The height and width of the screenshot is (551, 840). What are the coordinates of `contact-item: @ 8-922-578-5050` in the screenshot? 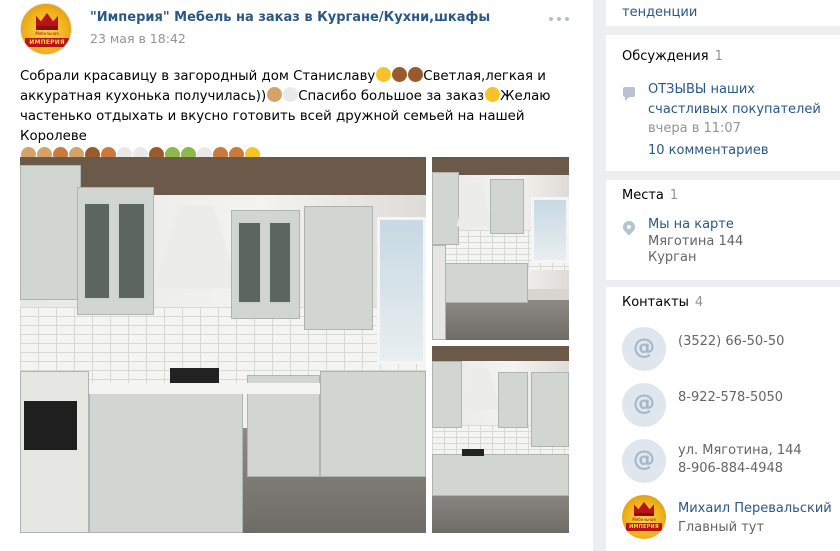 It's located at (731, 405).